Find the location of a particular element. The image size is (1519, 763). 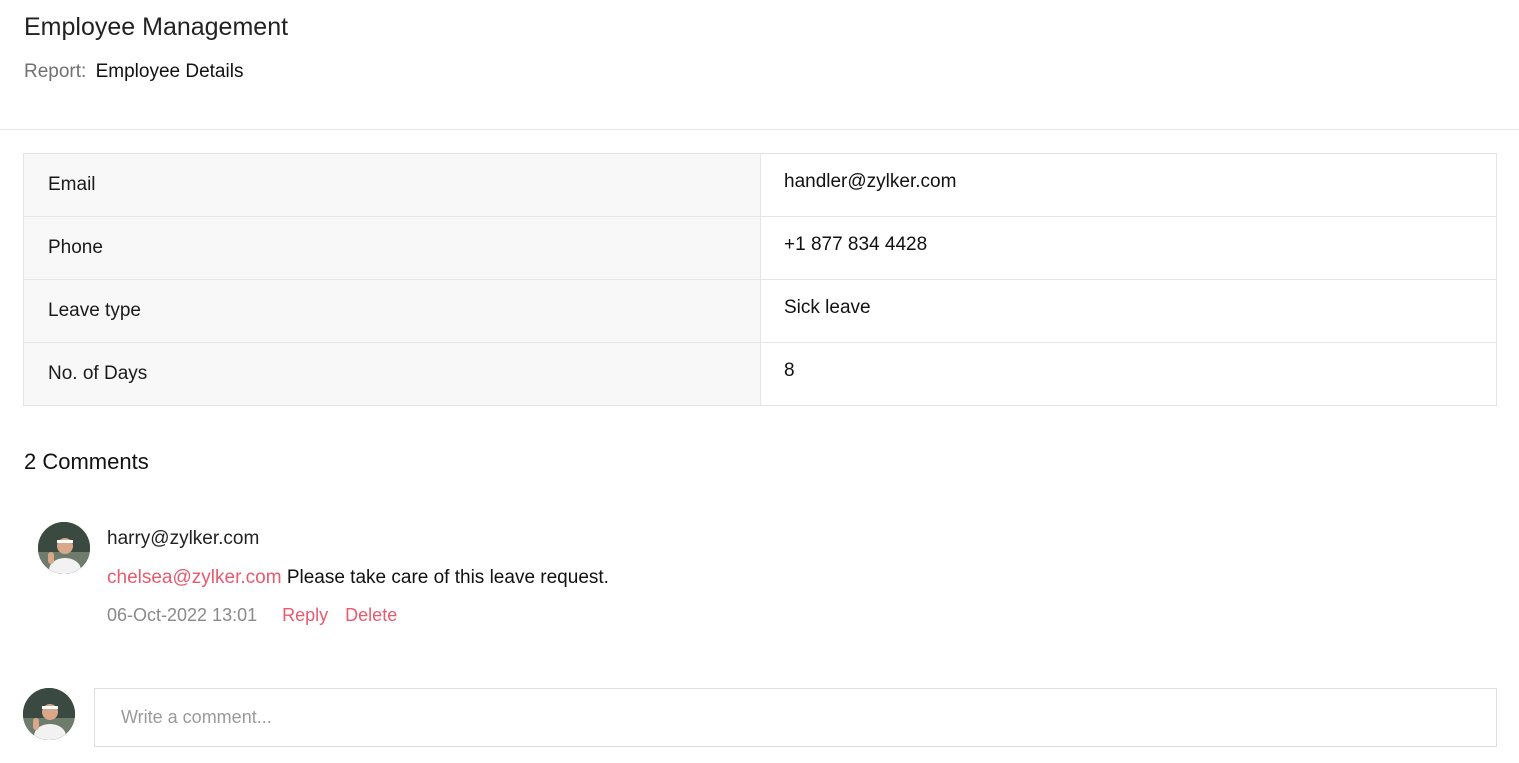

detail-value: 8 is located at coordinates (789, 370).